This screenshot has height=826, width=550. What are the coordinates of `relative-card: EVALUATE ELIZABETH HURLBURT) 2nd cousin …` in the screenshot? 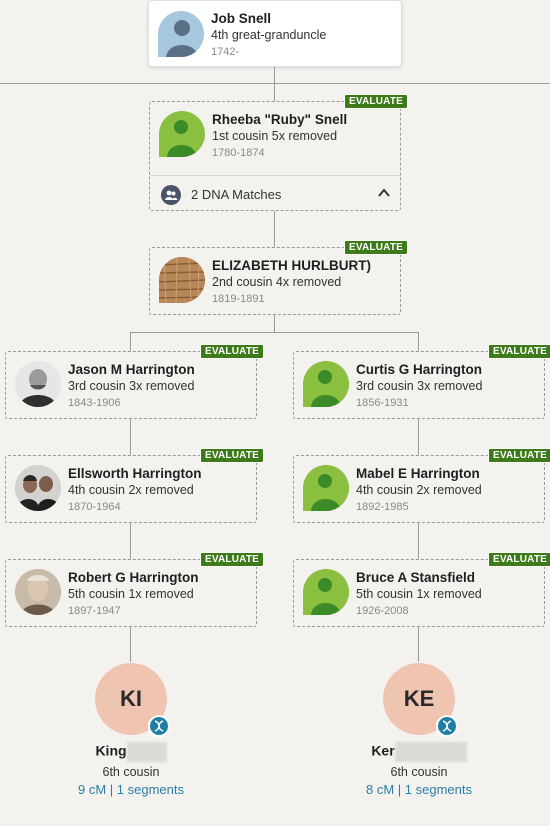 It's located at (278, 277).